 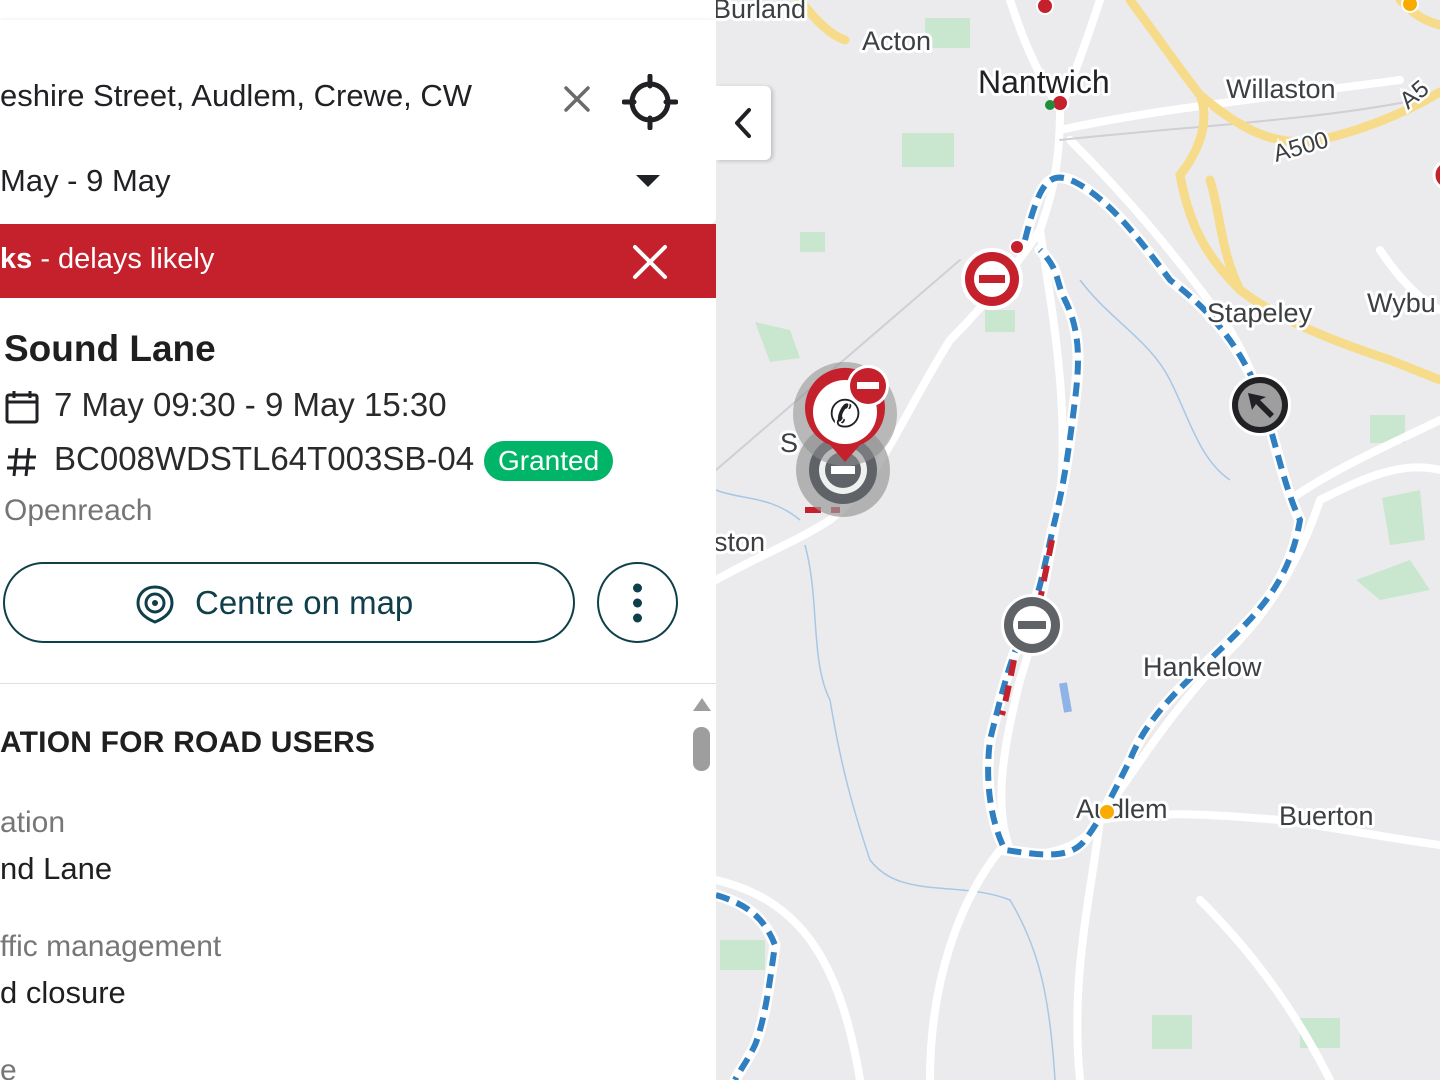 What do you see at coordinates (188, 742) in the screenshot?
I see `info-section-heading: ATION FOR ROAD USERS` at bounding box center [188, 742].